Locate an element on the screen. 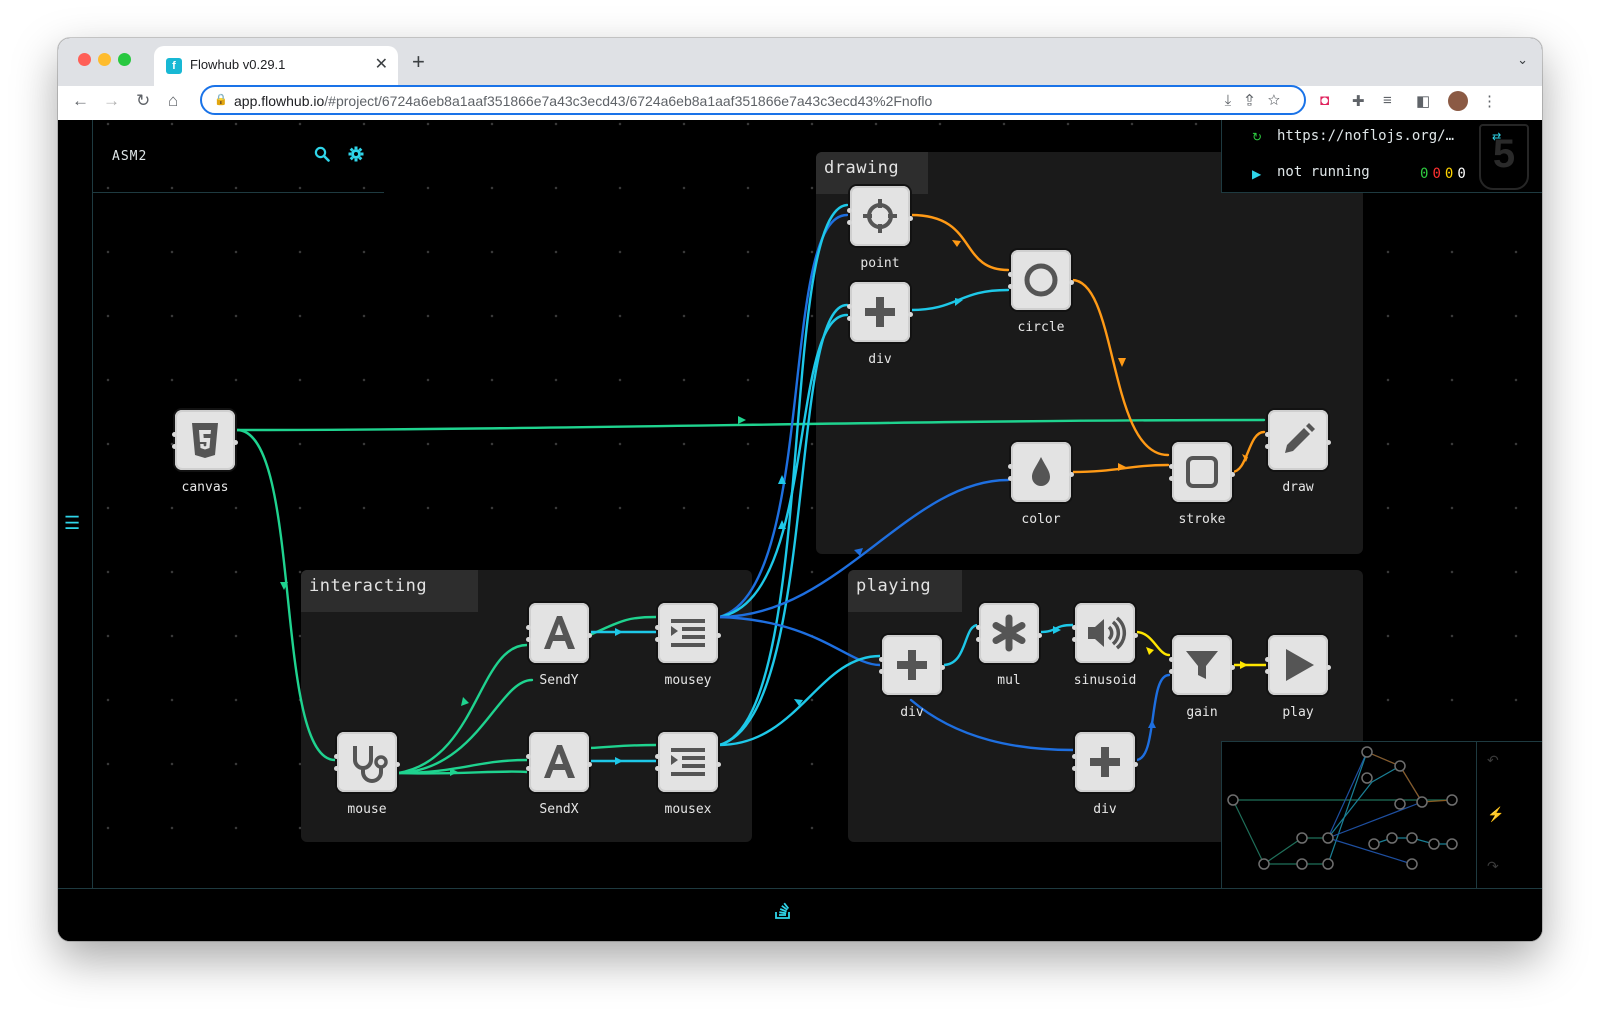 The height and width of the screenshot is (1017, 1600). share-icon: ⇪ is located at coordinates (1256, 100).